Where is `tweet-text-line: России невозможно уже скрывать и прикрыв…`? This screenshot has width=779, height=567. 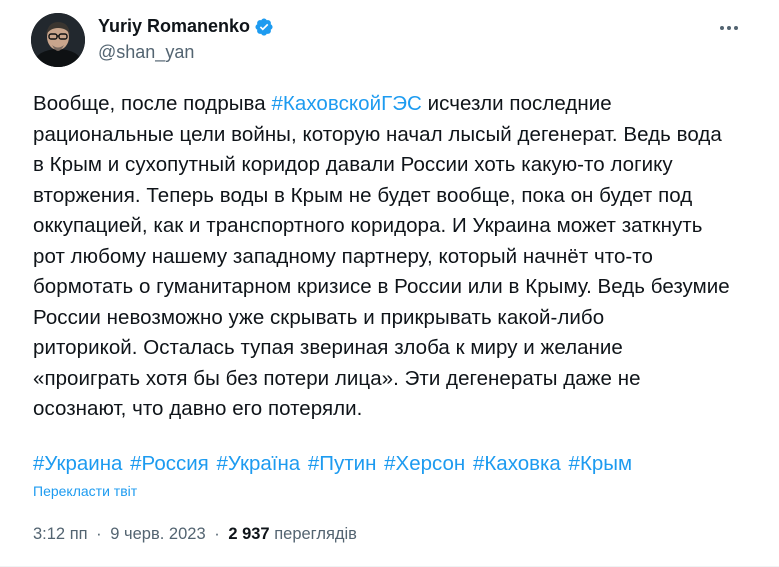
tweet-text-line: России невозможно уже скрывать и прикрыв… is located at coordinates (393, 318).